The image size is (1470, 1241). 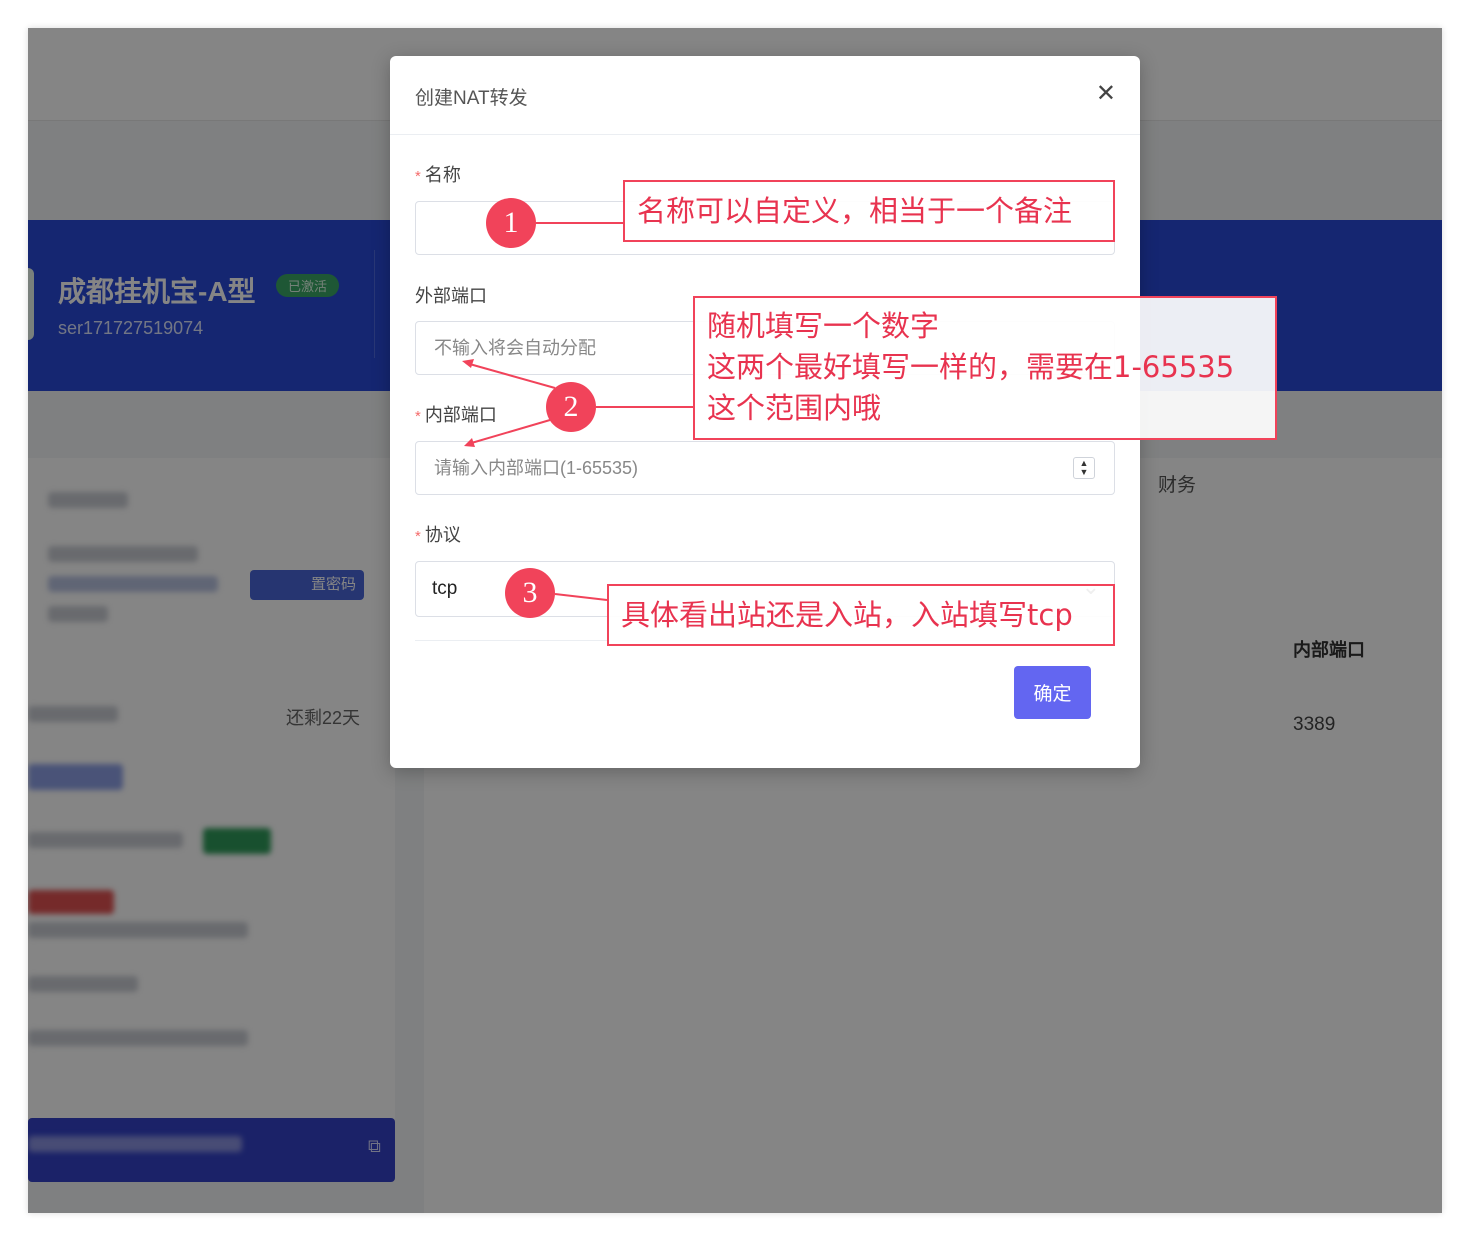 I want to click on marker-1: 1, so click(x=511, y=223).